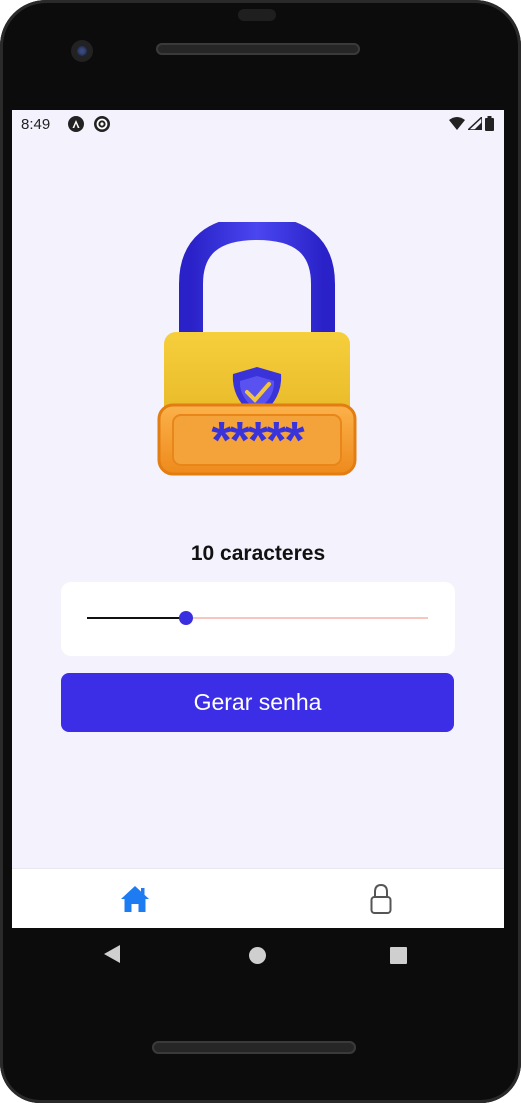 Image resolution: width=521 pixels, height=1103 pixels. What do you see at coordinates (475, 123) in the screenshot?
I see `signal-icon` at bounding box center [475, 123].